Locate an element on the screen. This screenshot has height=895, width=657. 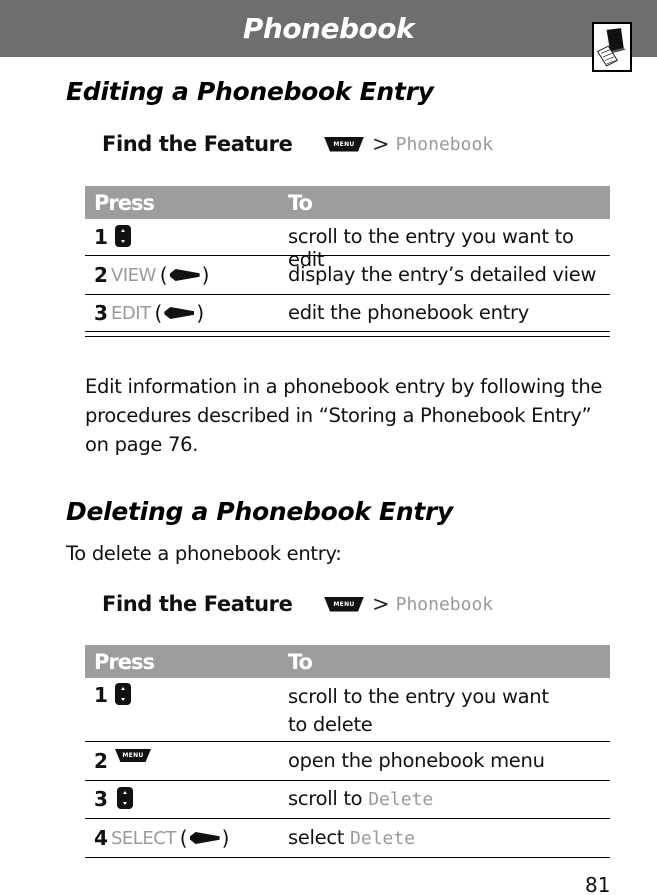
find-feature-editing: Find the Feature MENU > Phonebook is located at coordinates (297, 144).